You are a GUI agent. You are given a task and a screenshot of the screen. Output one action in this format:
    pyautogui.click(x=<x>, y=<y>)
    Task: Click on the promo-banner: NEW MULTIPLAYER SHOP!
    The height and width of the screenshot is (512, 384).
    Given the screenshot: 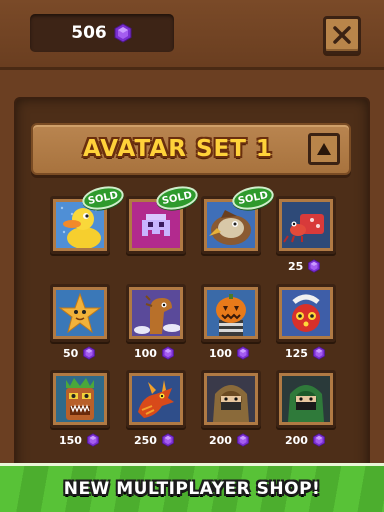 What is the action you would take?
    pyautogui.click(x=192, y=487)
    